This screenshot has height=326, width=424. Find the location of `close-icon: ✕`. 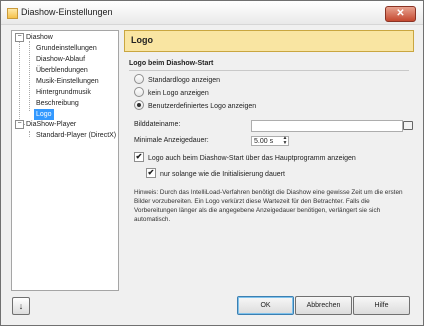

close-icon: ✕ is located at coordinates (400, 13).